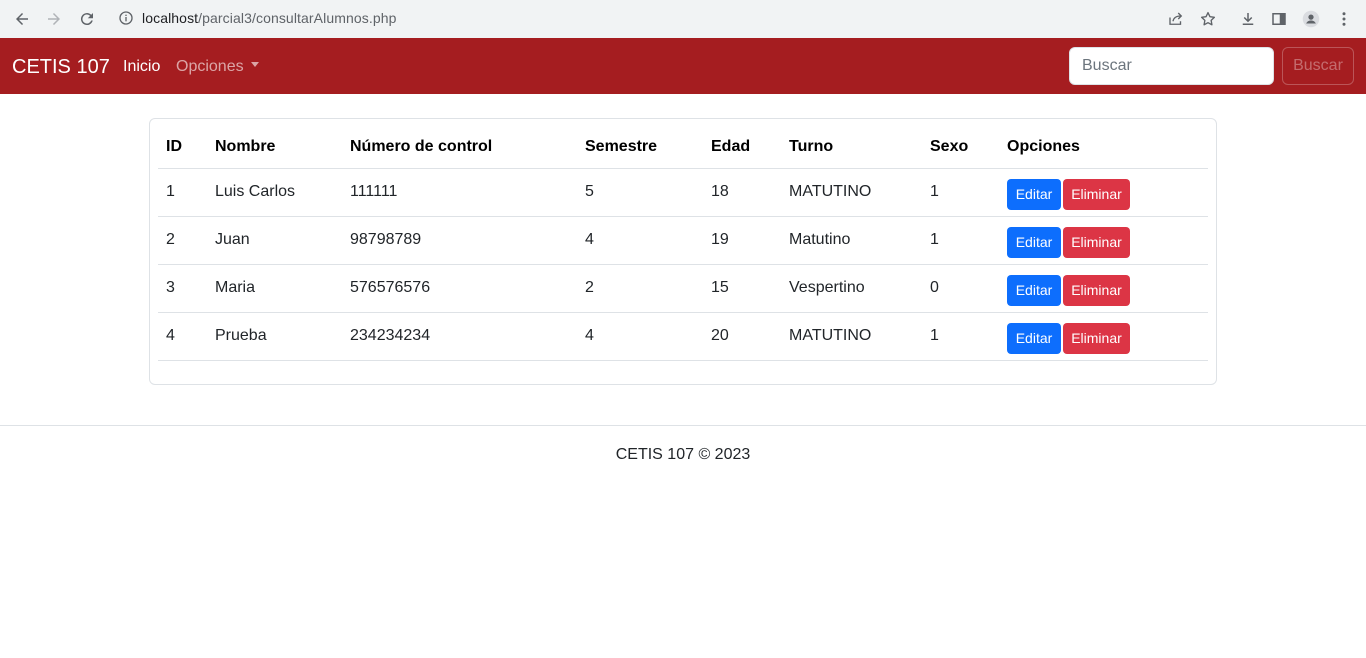  I want to click on arrow-right-icon, so click(54, 19).